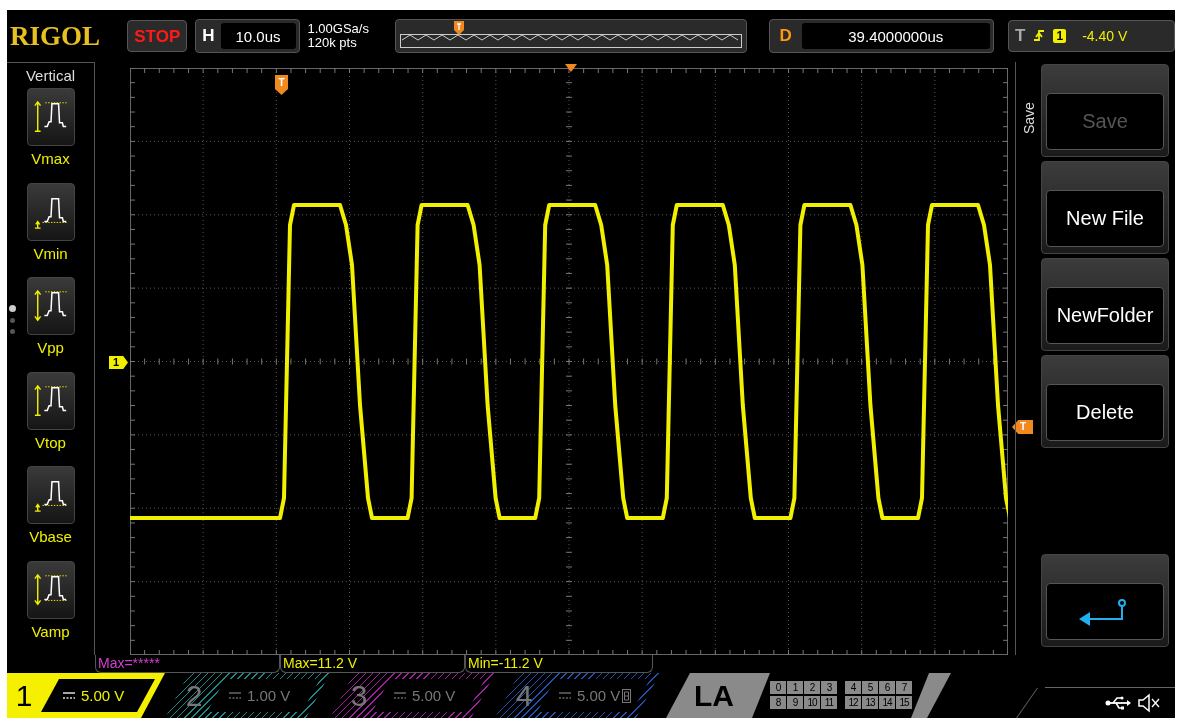 Image resolution: width=1185 pixels, height=718 pixels. What do you see at coordinates (1039, 36) in the screenshot?
I see `rising-edge-icon` at bounding box center [1039, 36].